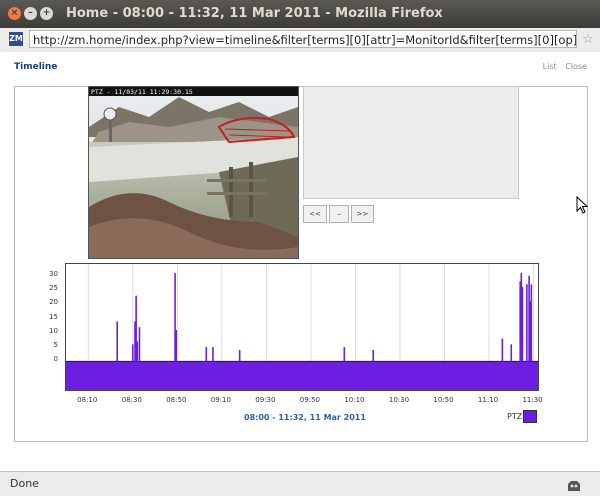 Image resolution: width=600 pixels, height=496 pixels. Describe the element at coordinates (193, 172) in the screenshot. I see `camera-image: PTZ - 11/03/11 11:29:30.15` at that location.